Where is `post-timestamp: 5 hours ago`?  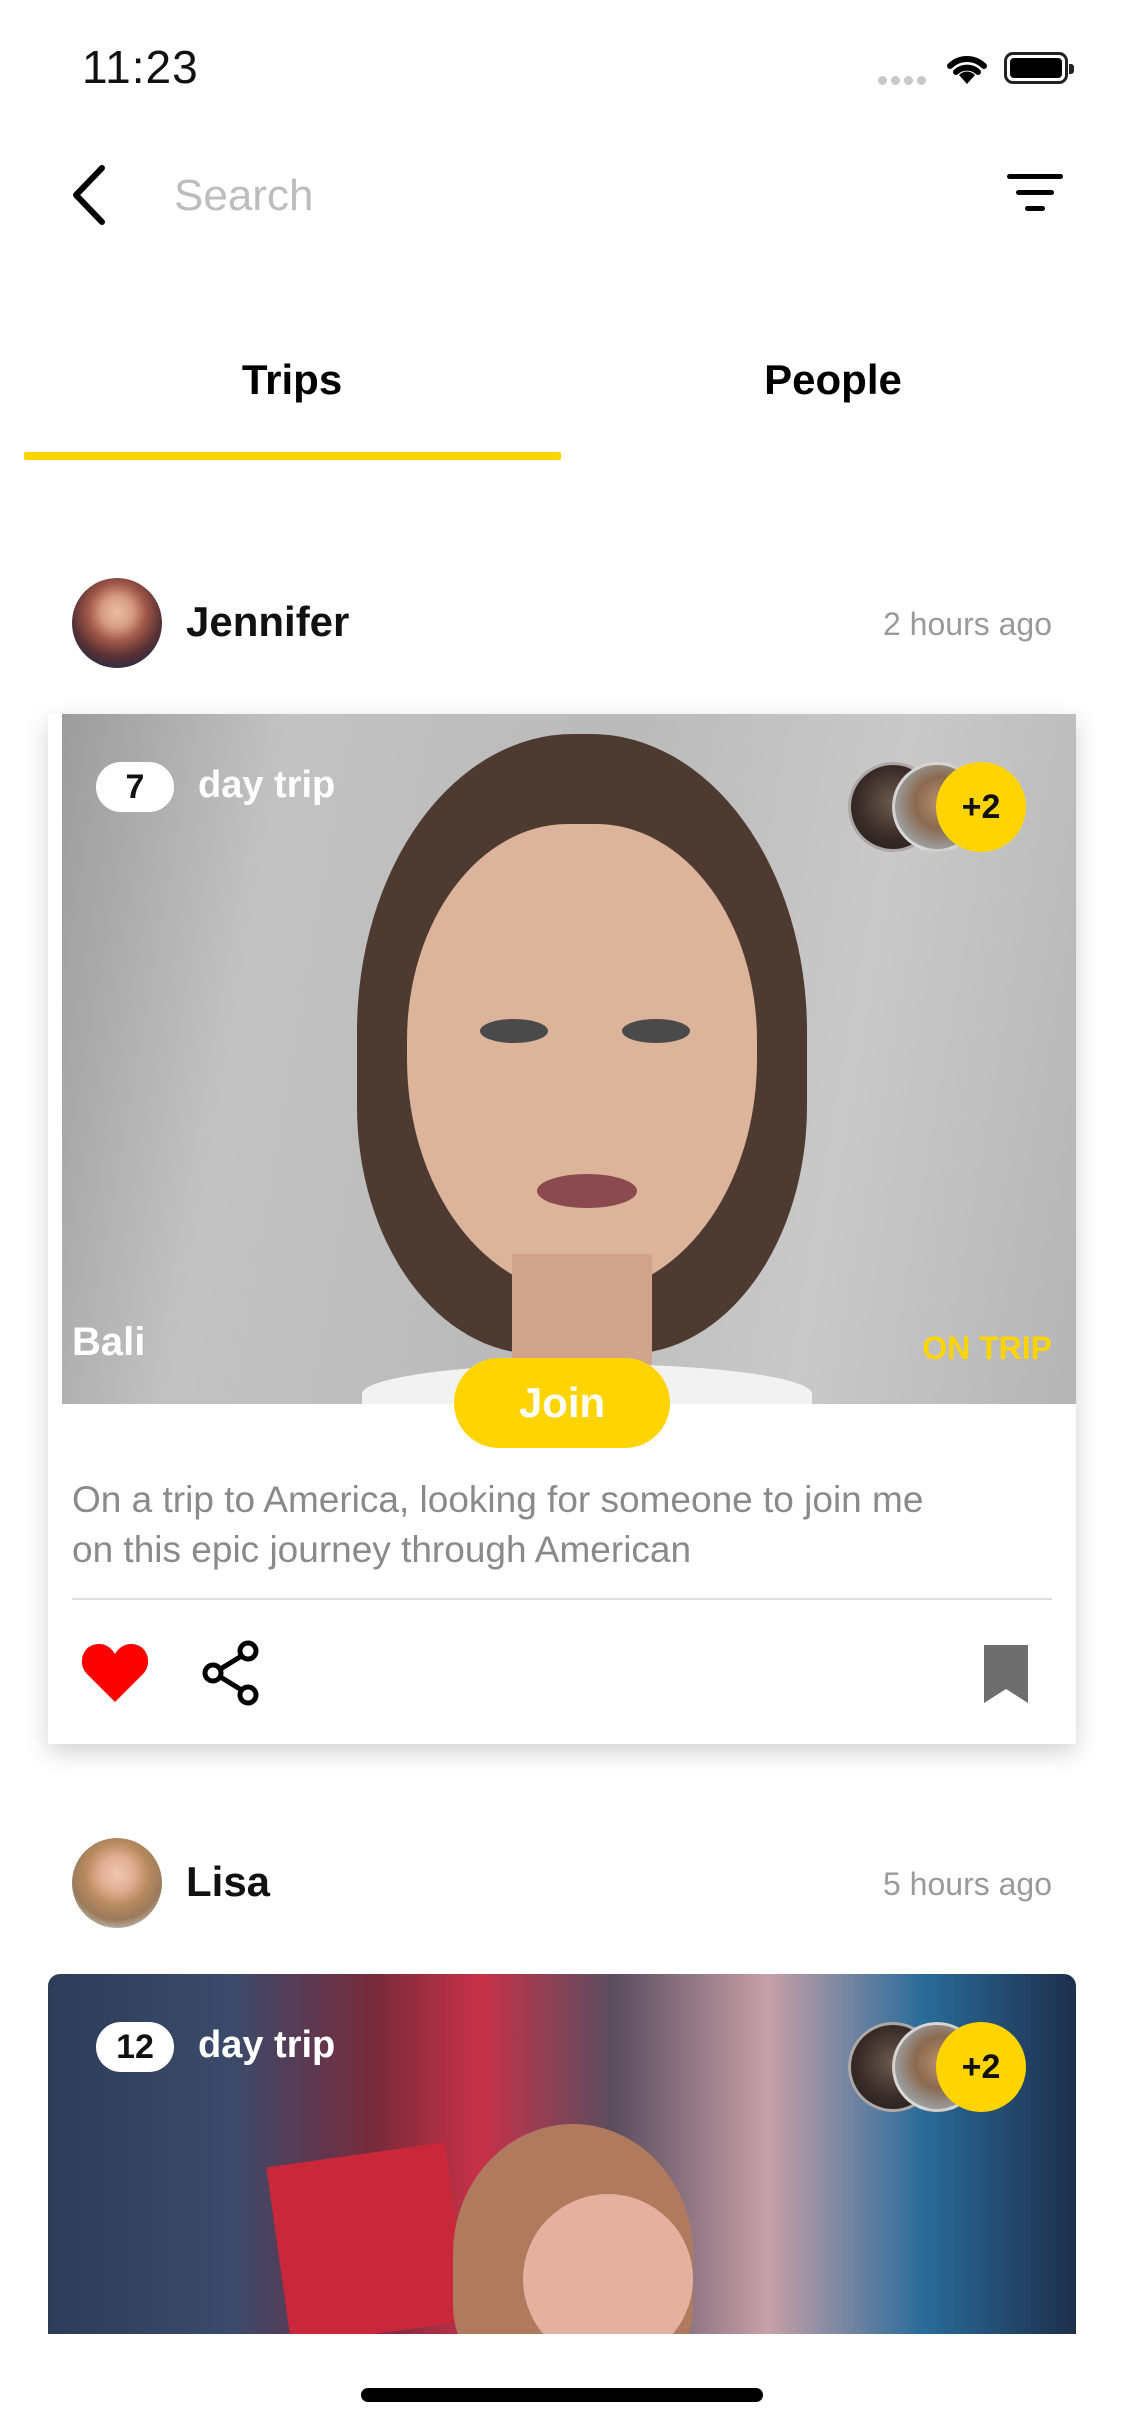 post-timestamp: 5 hours ago is located at coordinates (967, 1884).